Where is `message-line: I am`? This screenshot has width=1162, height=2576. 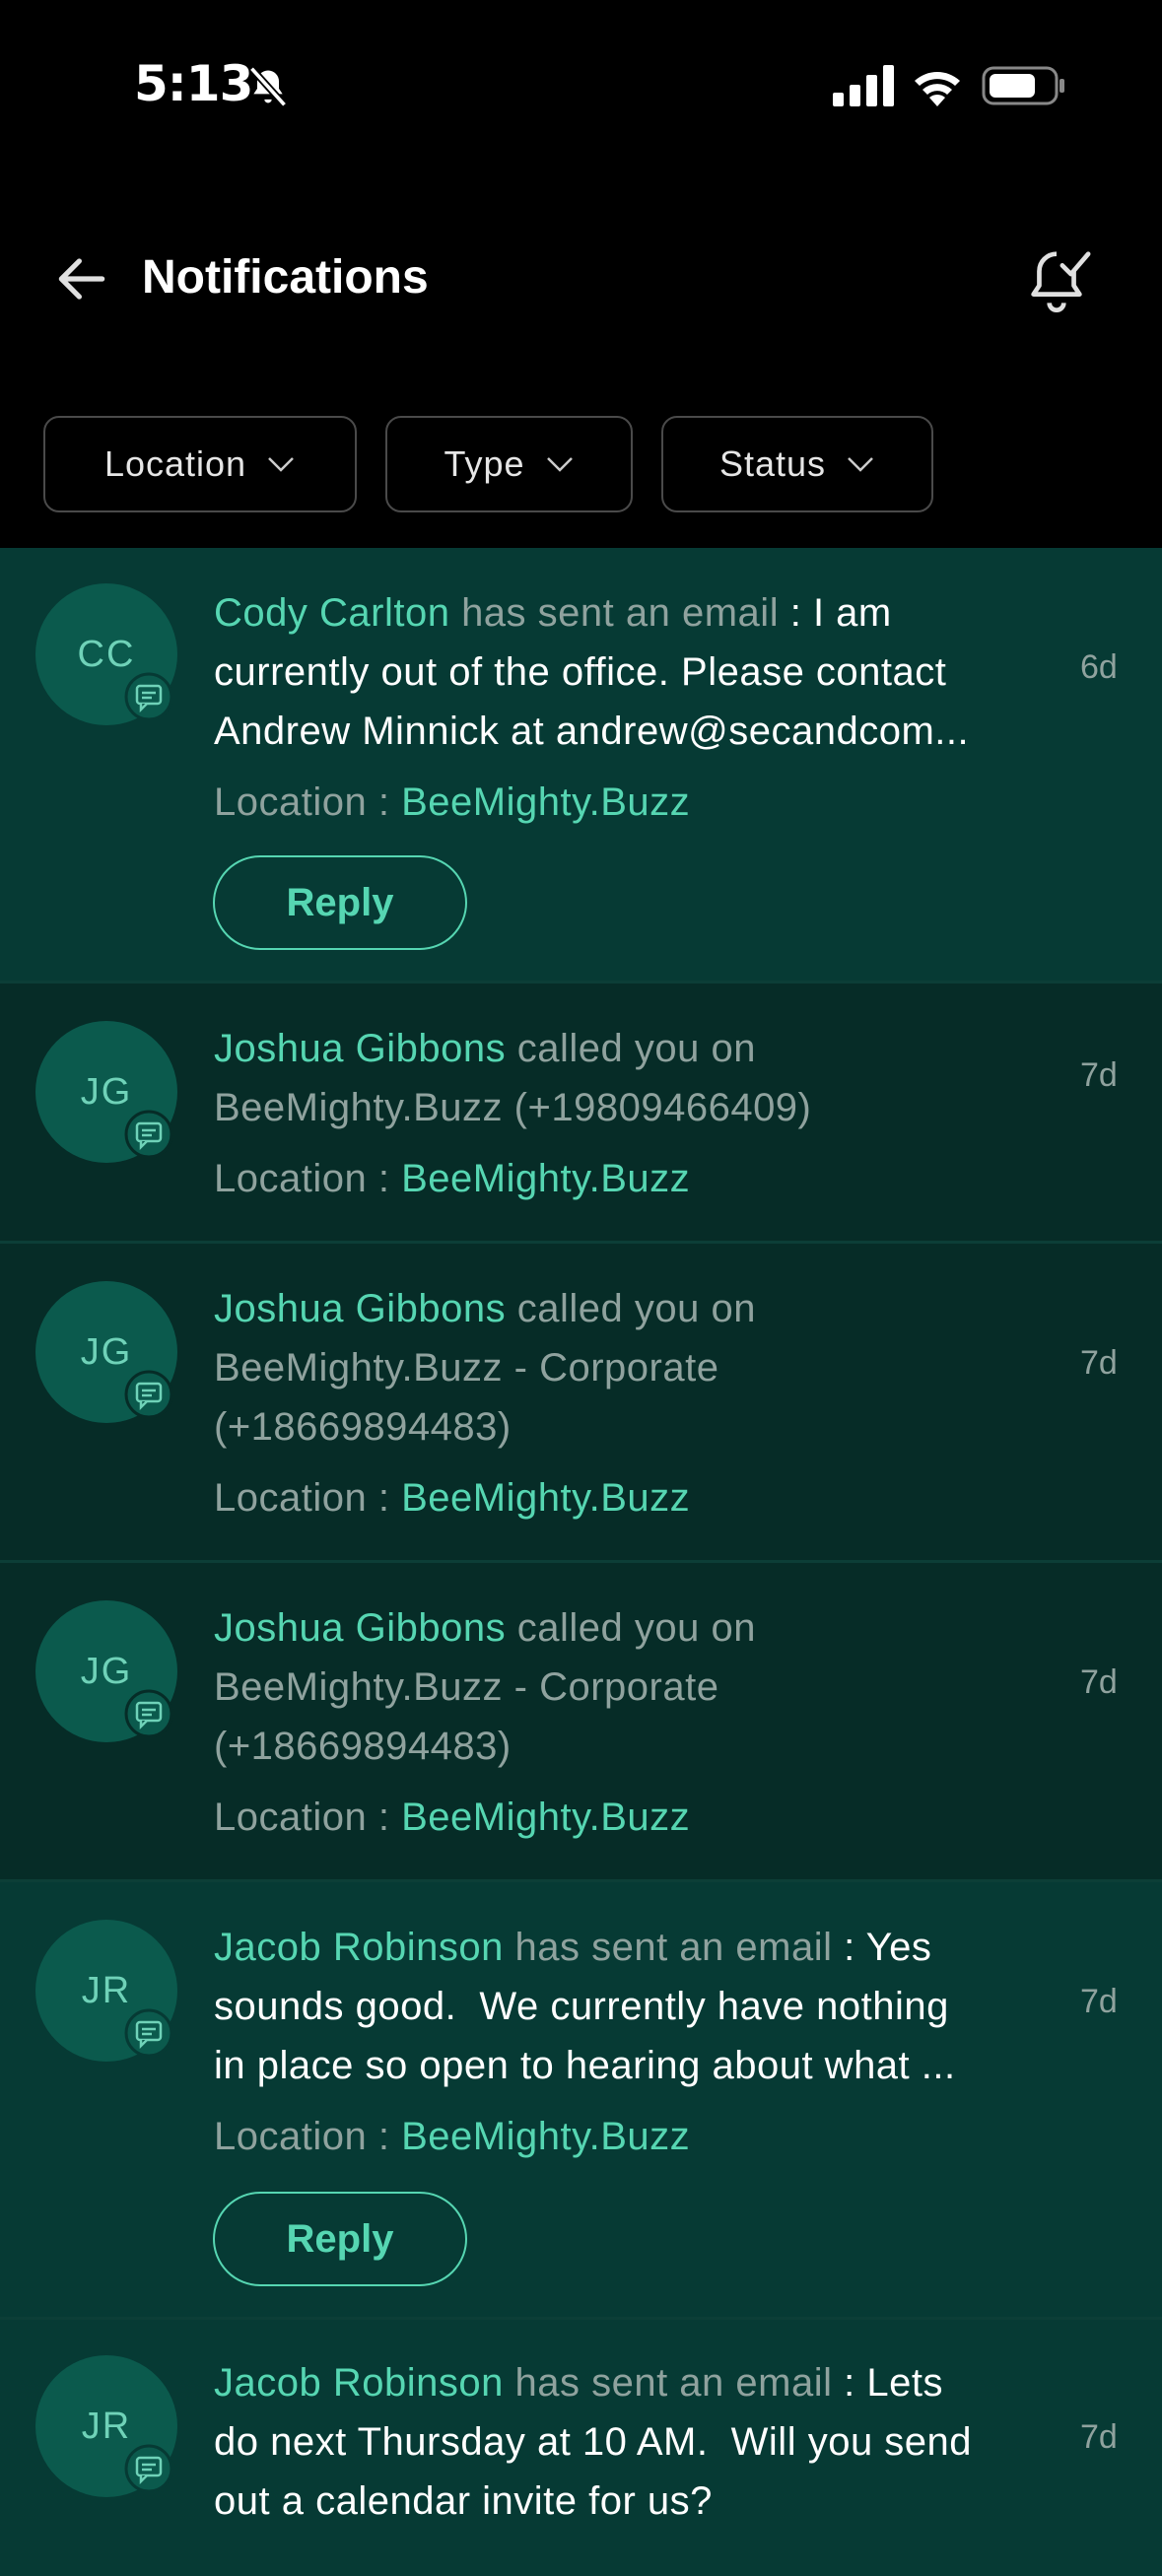
message-line: I am is located at coordinates (852, 613).